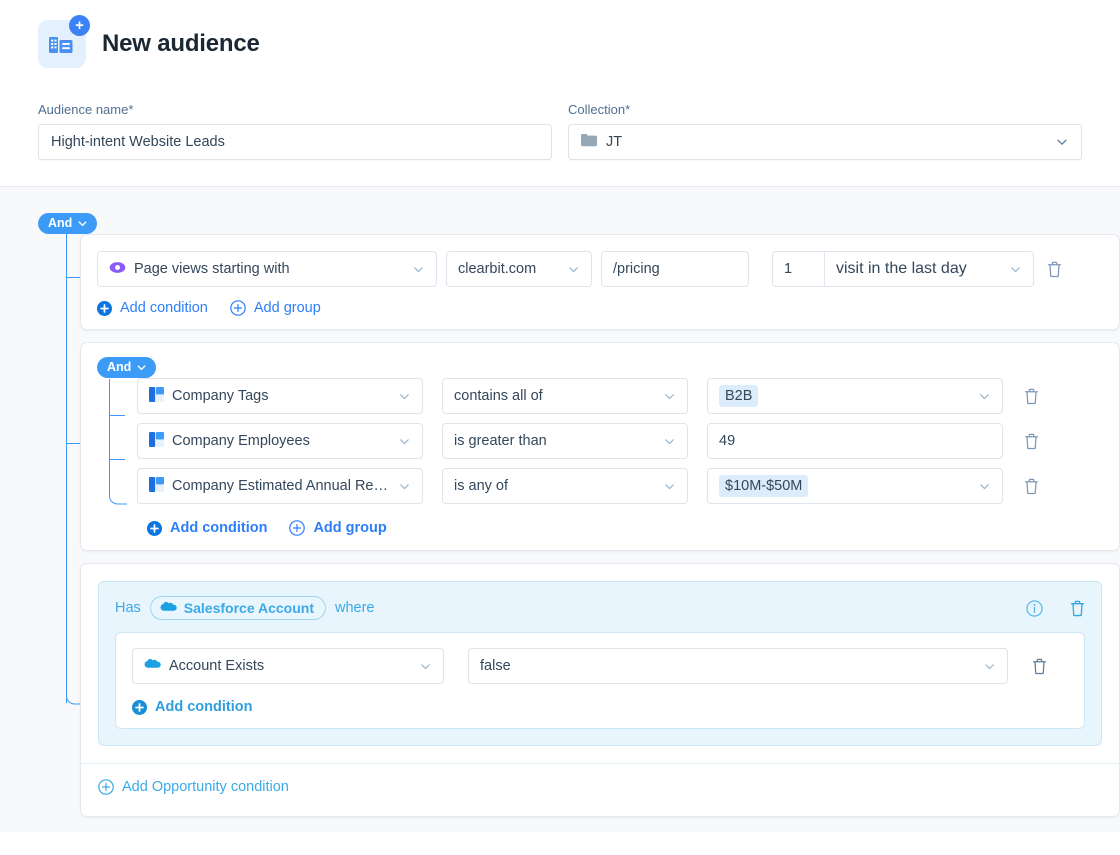 Image resolution: width=1120 pixels, height=855 pixels. Describe the element at coordinates (675, 269) in the screenshot. I see `path-input: /pricing` at that location.